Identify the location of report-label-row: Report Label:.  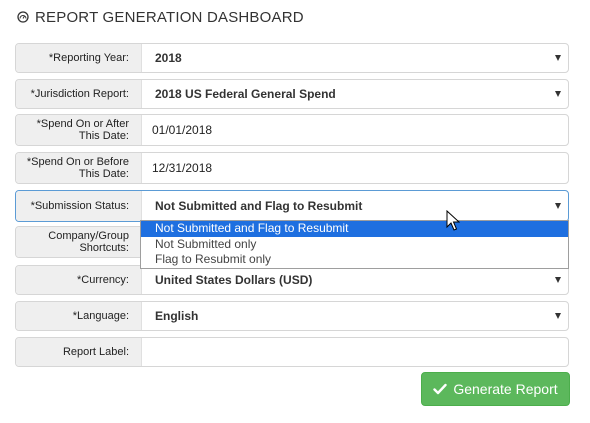
(292, 352).